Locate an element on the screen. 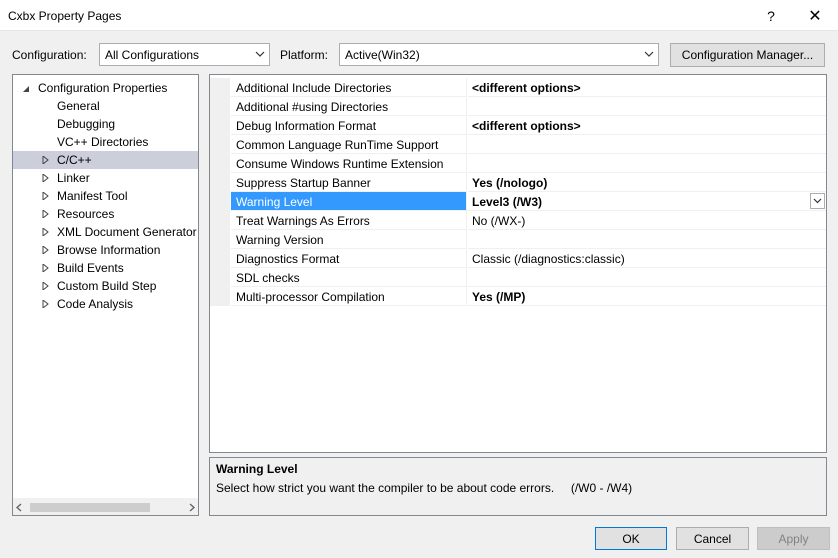 This screenshot has height=558, width=838. horizontal-scrollbar is located at coordinates (105, 506).